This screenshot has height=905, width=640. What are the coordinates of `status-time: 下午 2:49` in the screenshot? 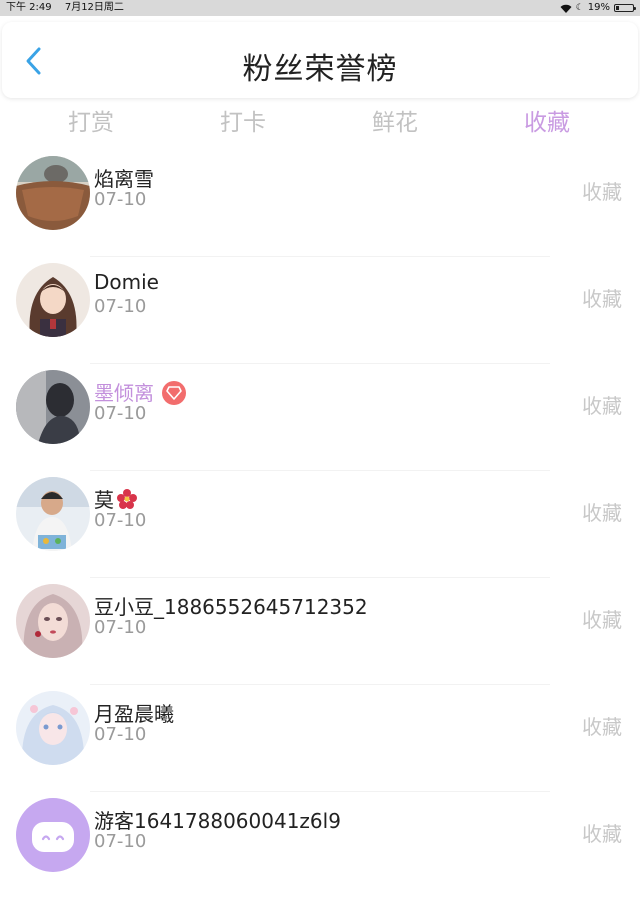 It's located at (29, 7).